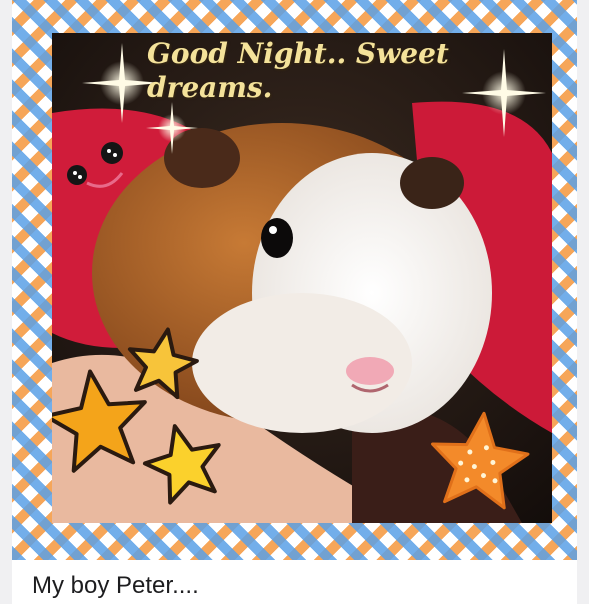 The image size is (589, 604). Describe the element at coordinates (370, 371) in the screenshot. I see `nose` at that location.